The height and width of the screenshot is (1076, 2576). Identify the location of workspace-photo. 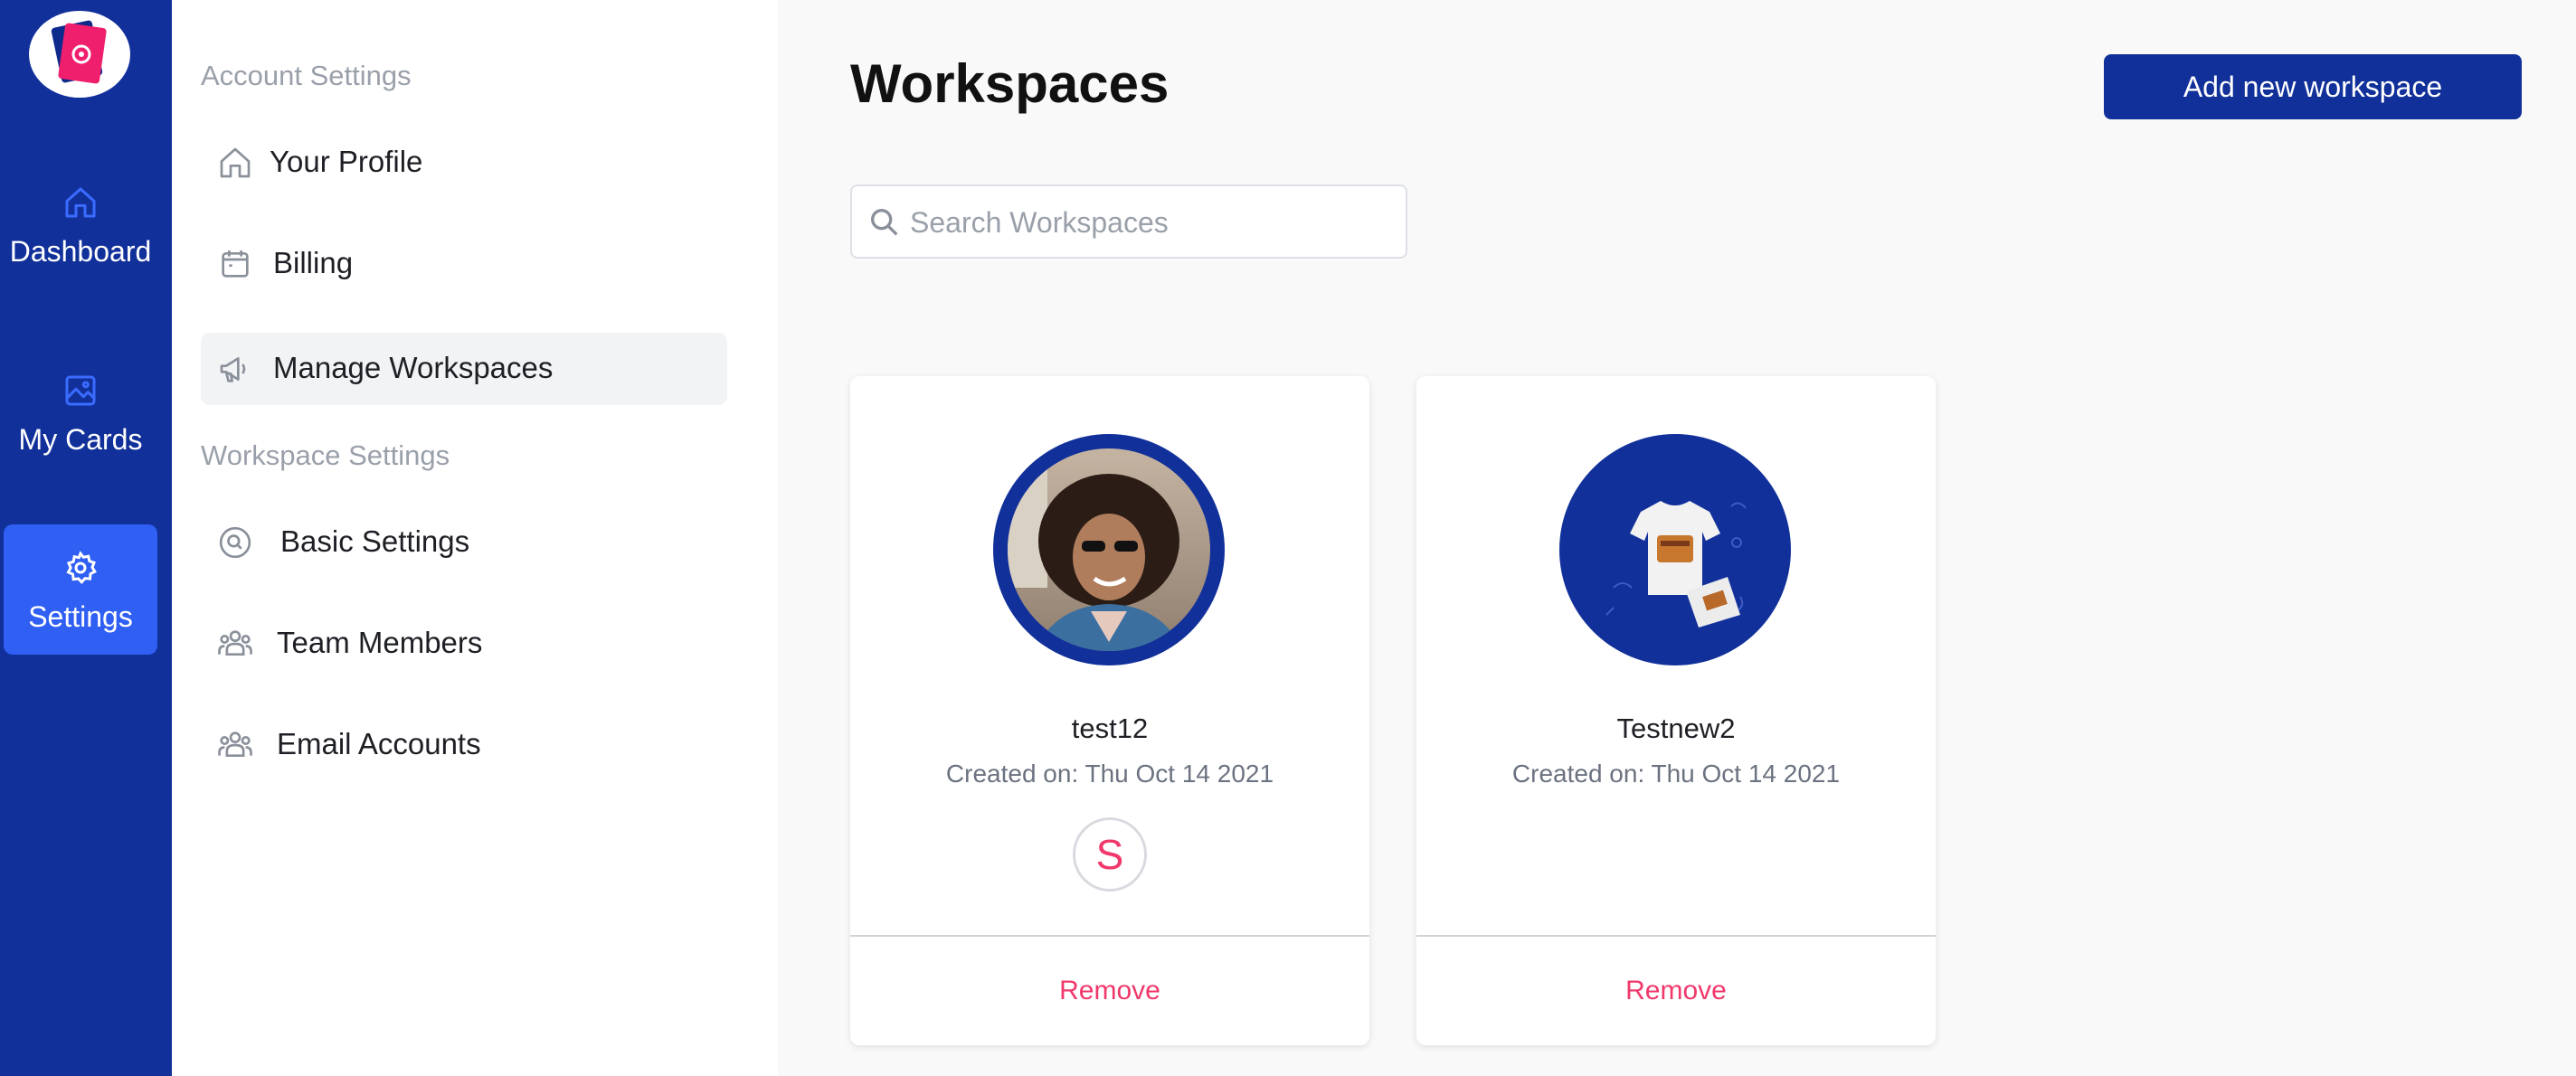
(1109, 550).